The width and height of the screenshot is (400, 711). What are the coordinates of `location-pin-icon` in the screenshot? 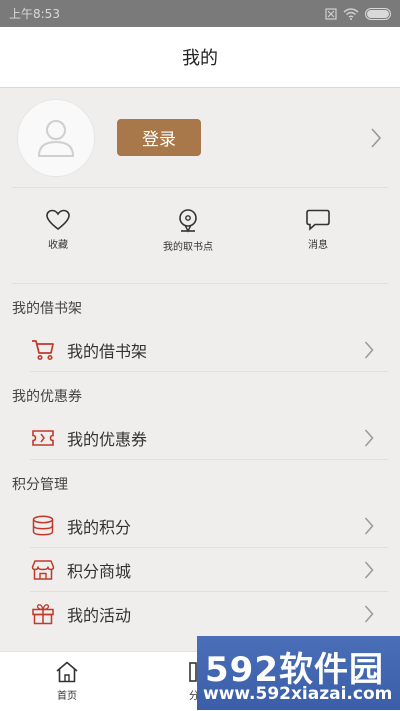 It's located at (188, 221).